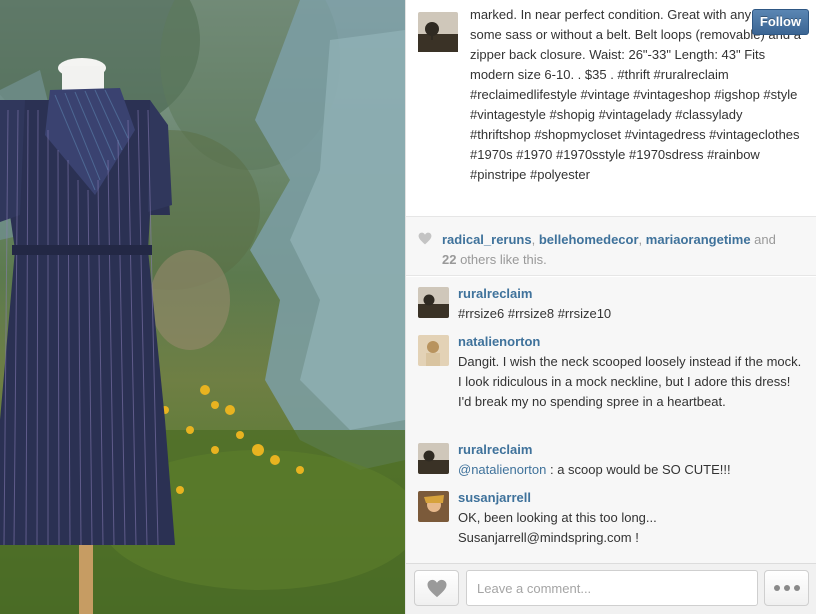 The width and height of the screenshot is (816, 614). I want to click on follow-button: Follow, so click(780, 22).